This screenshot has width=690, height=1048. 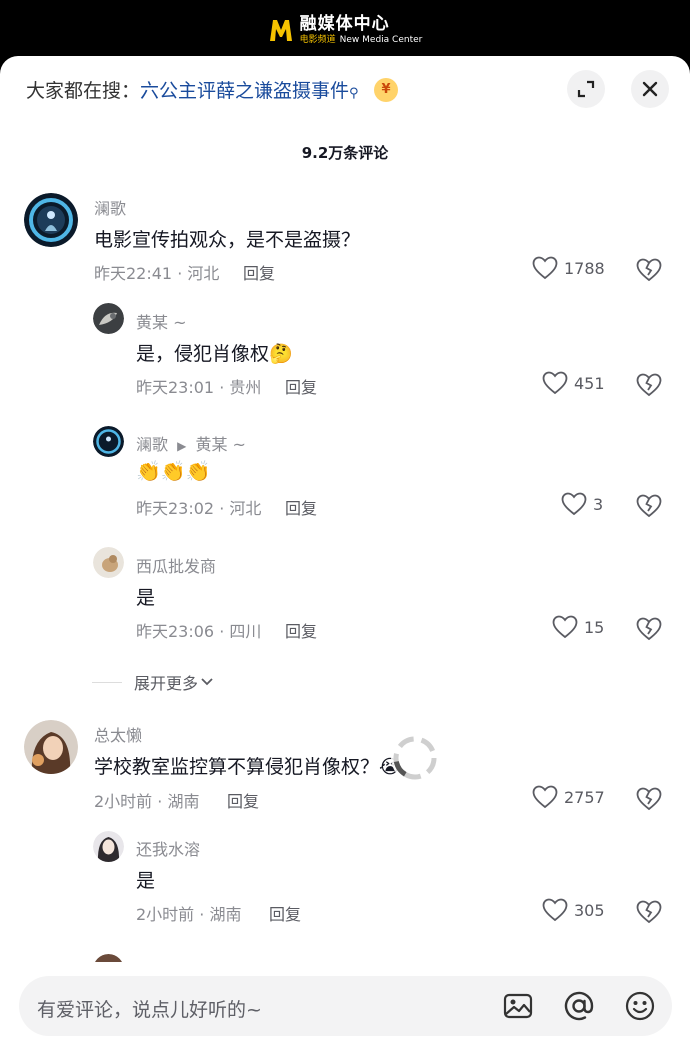 I want to click on hot-search-bar: 大家都在搜：六公主评薛之谦盗摄事件⚲ ¥, so click(x=345, y=89).